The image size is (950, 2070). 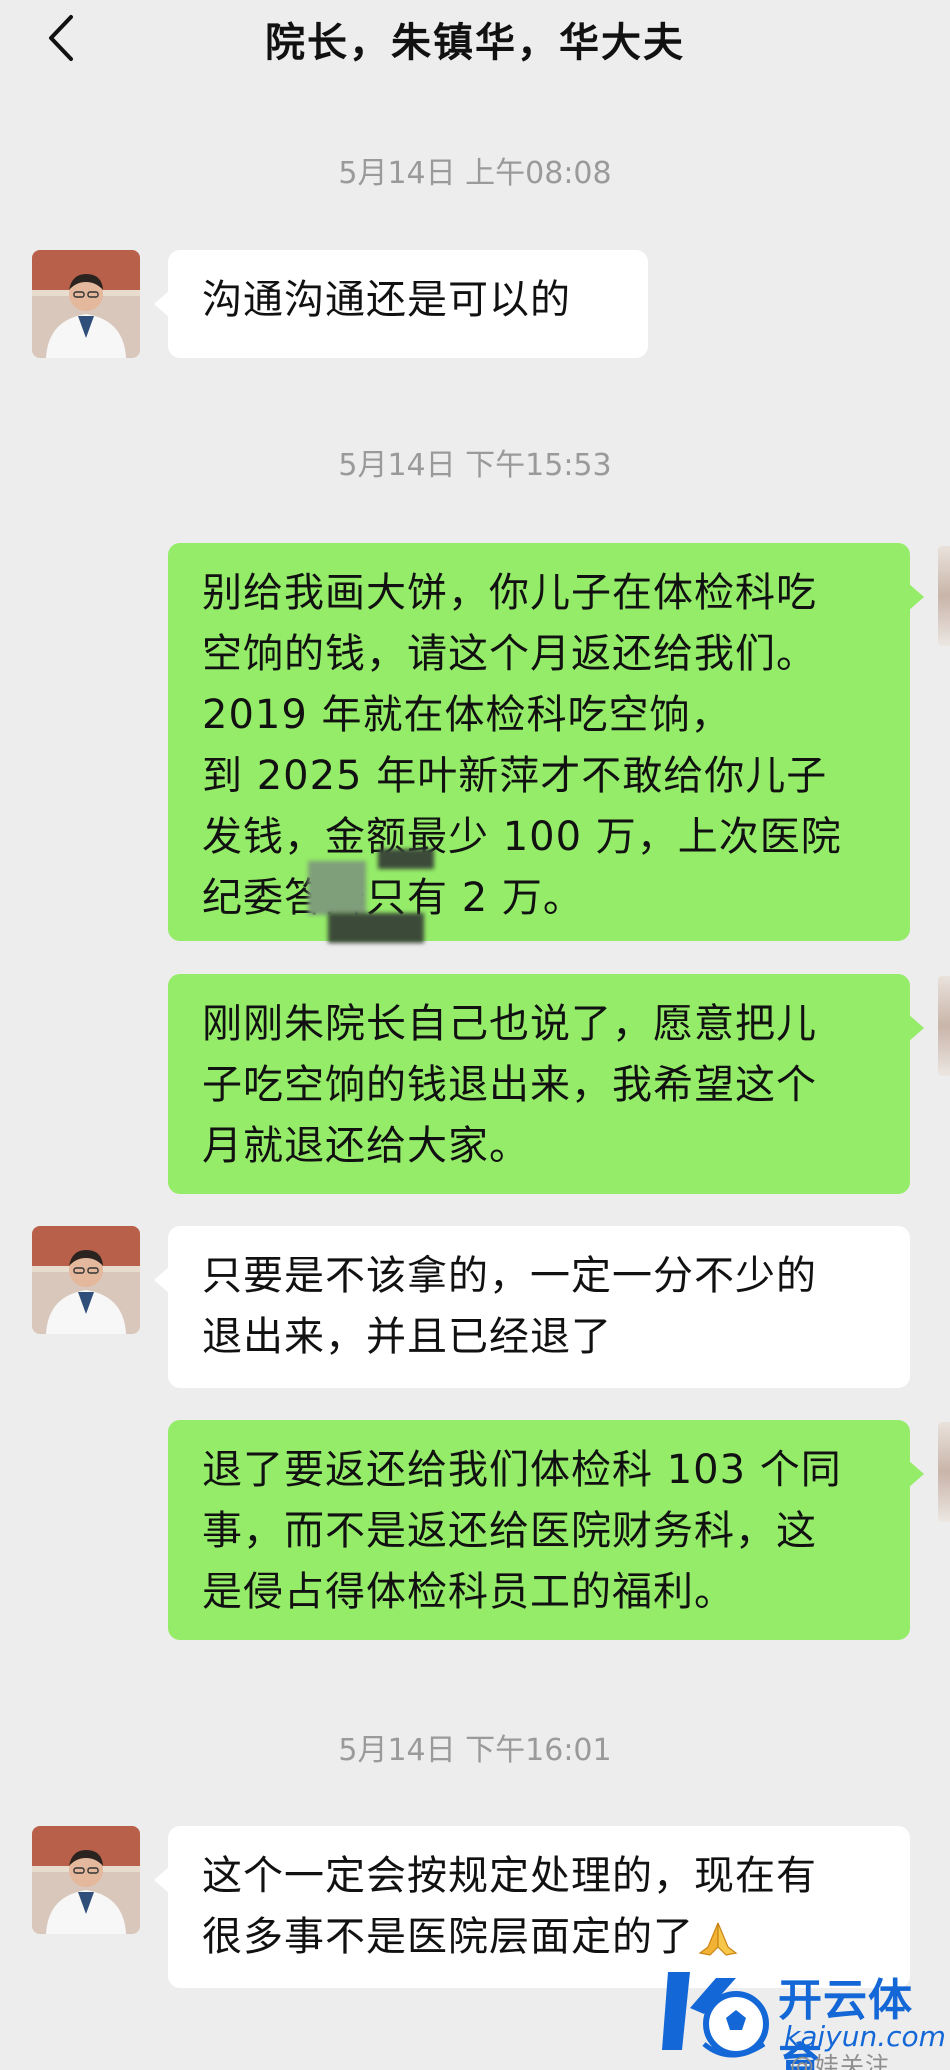 I want to click on message-line: 只要是不该拿的，一定一分不少的, so click(x=509, y=1276).